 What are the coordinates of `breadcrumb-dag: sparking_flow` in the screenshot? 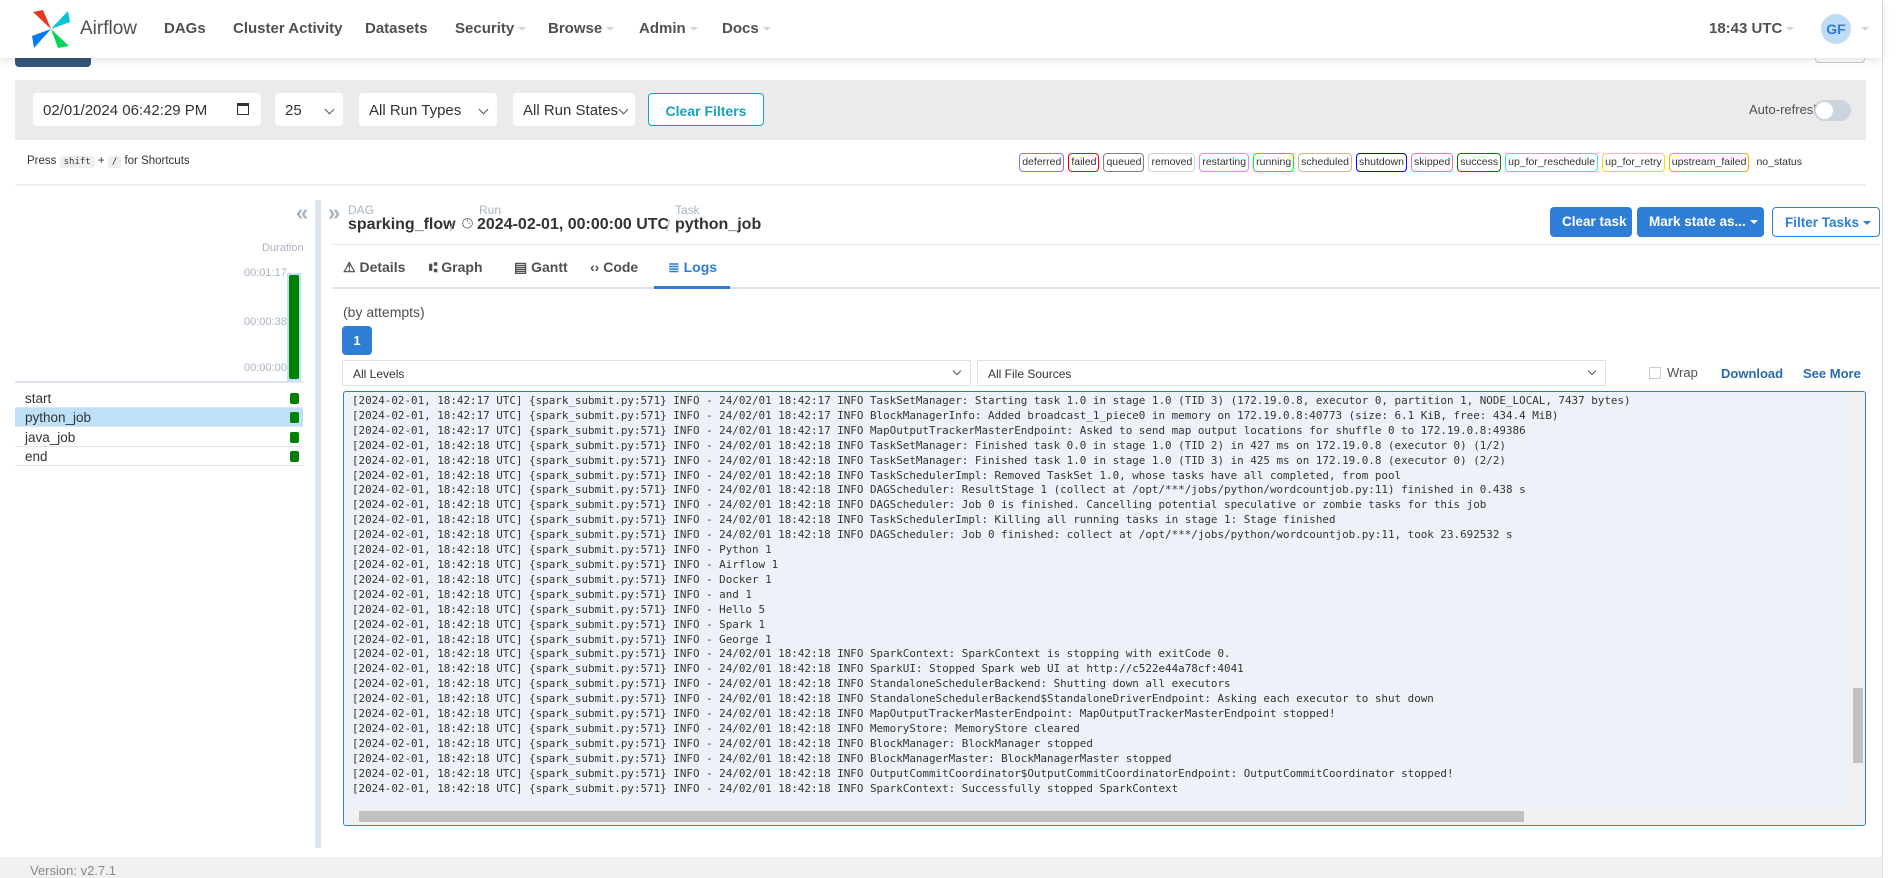 It's located at (402, 225).